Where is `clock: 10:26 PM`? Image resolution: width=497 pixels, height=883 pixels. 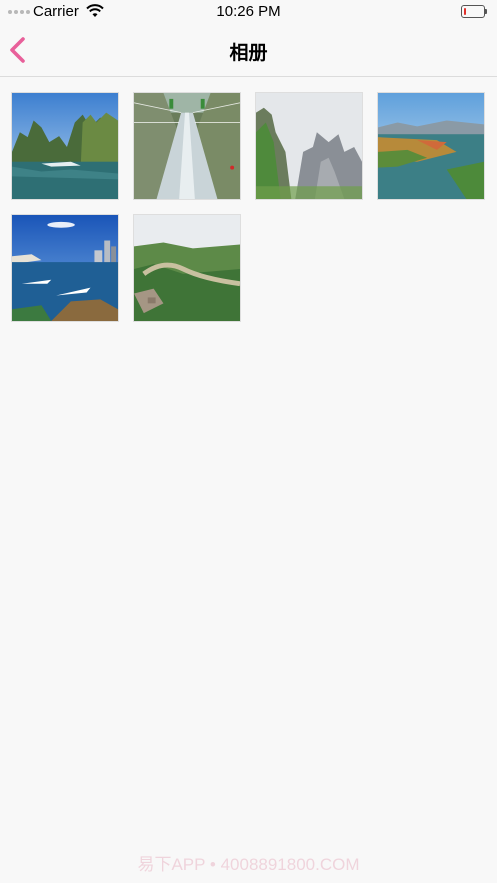 clock: 10:26 PM is located at coordinates (248, 11).